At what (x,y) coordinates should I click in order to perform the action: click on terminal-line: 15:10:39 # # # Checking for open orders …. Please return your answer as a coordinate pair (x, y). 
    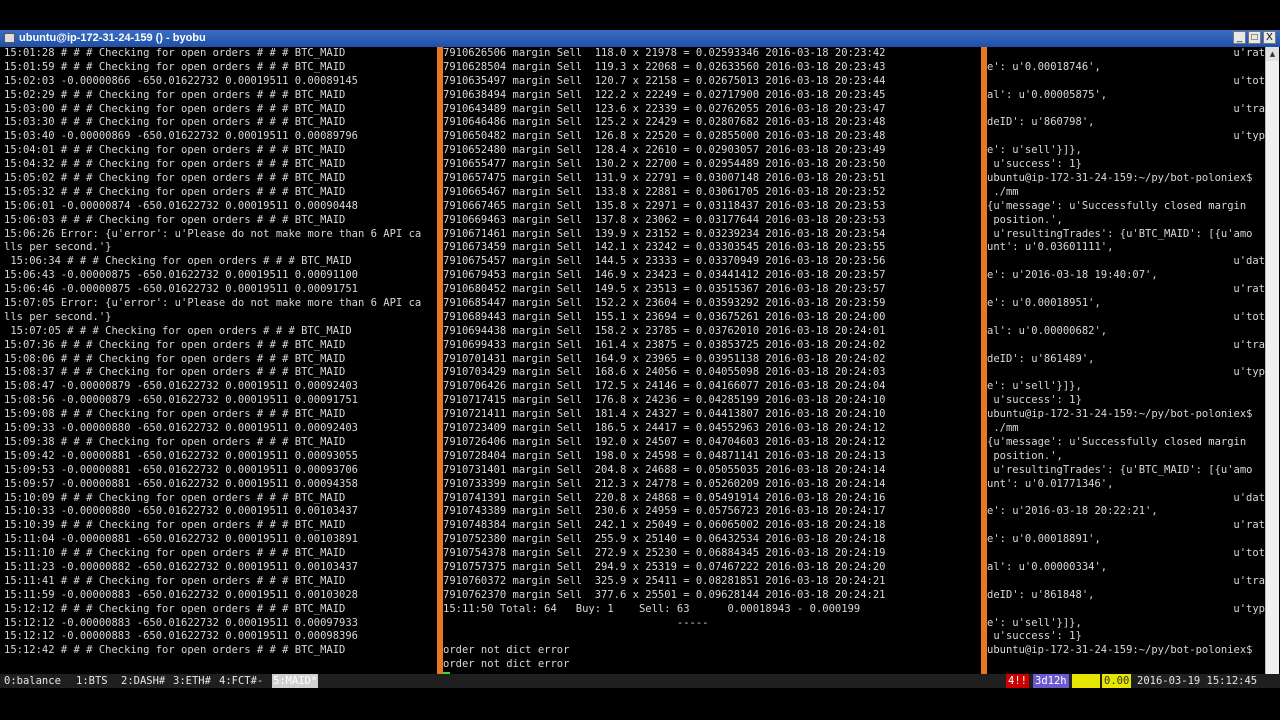
    Looking at the image, I should click on (175, 525).